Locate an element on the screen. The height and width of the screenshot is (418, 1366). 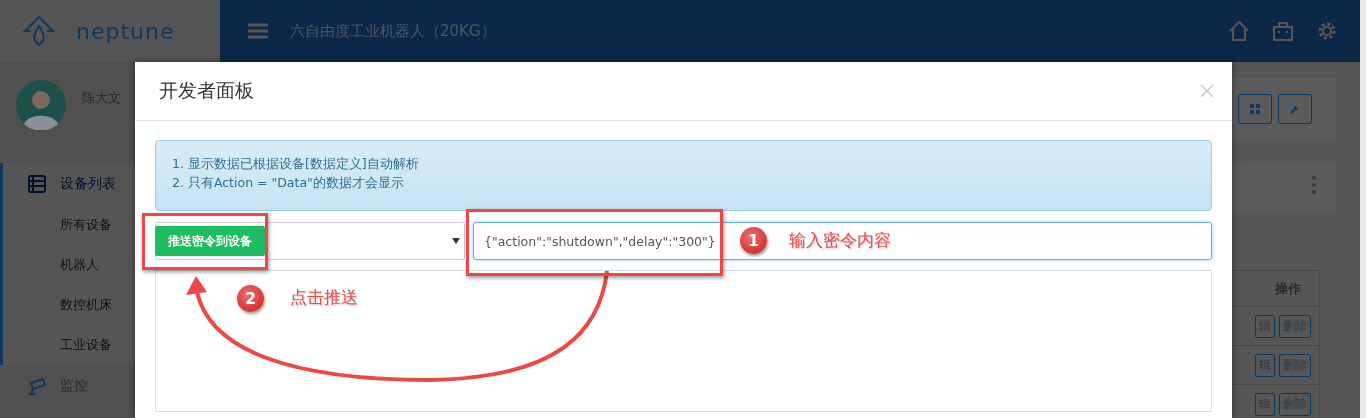
page-title: 六自由度工业机器人（20KG） is located at coordinates (393, 31).